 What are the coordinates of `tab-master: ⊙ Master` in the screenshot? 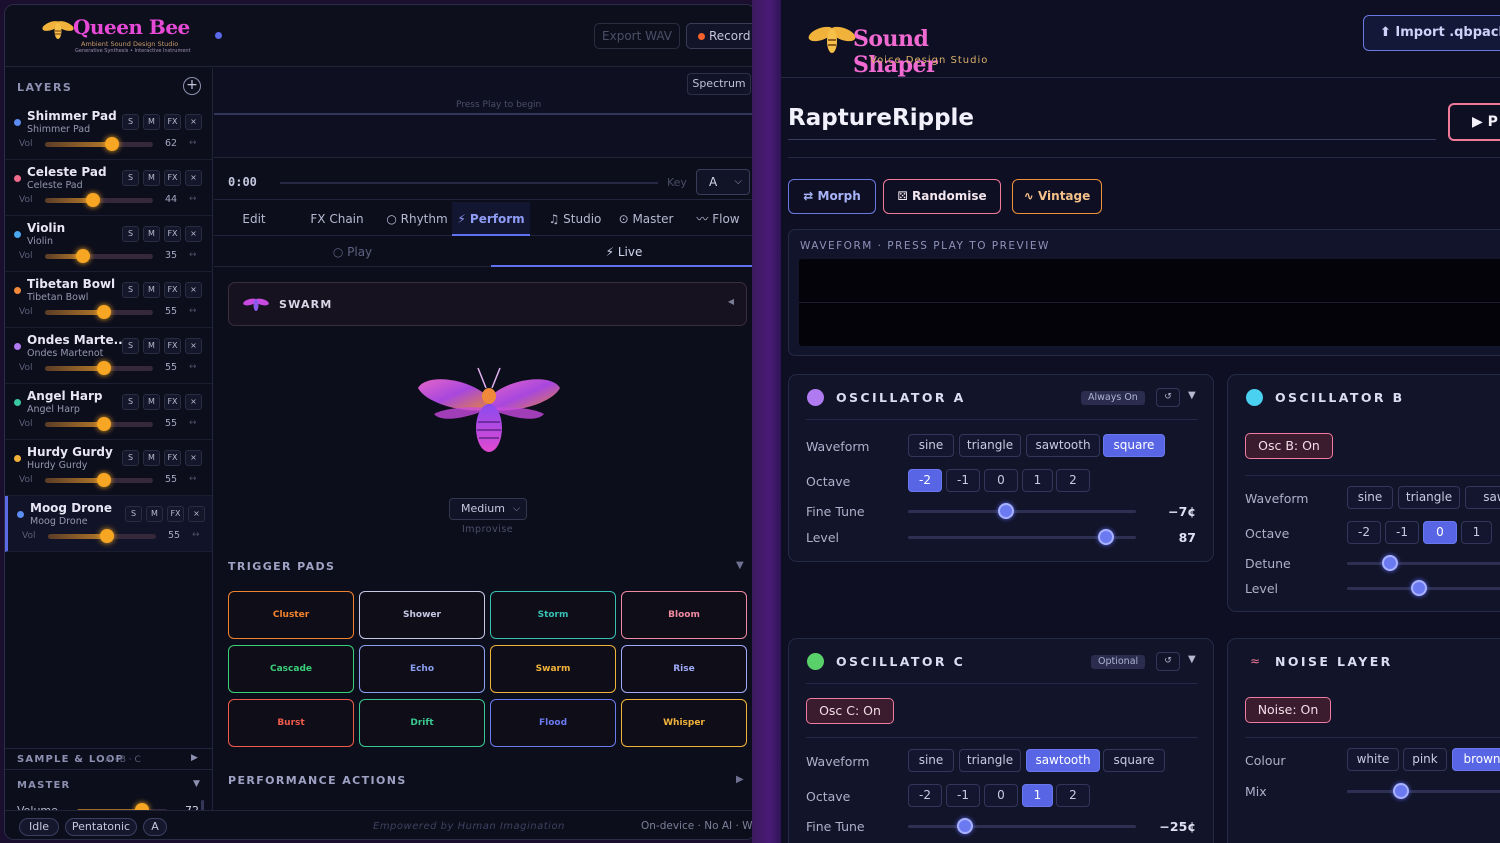 It's located at (646, 219).